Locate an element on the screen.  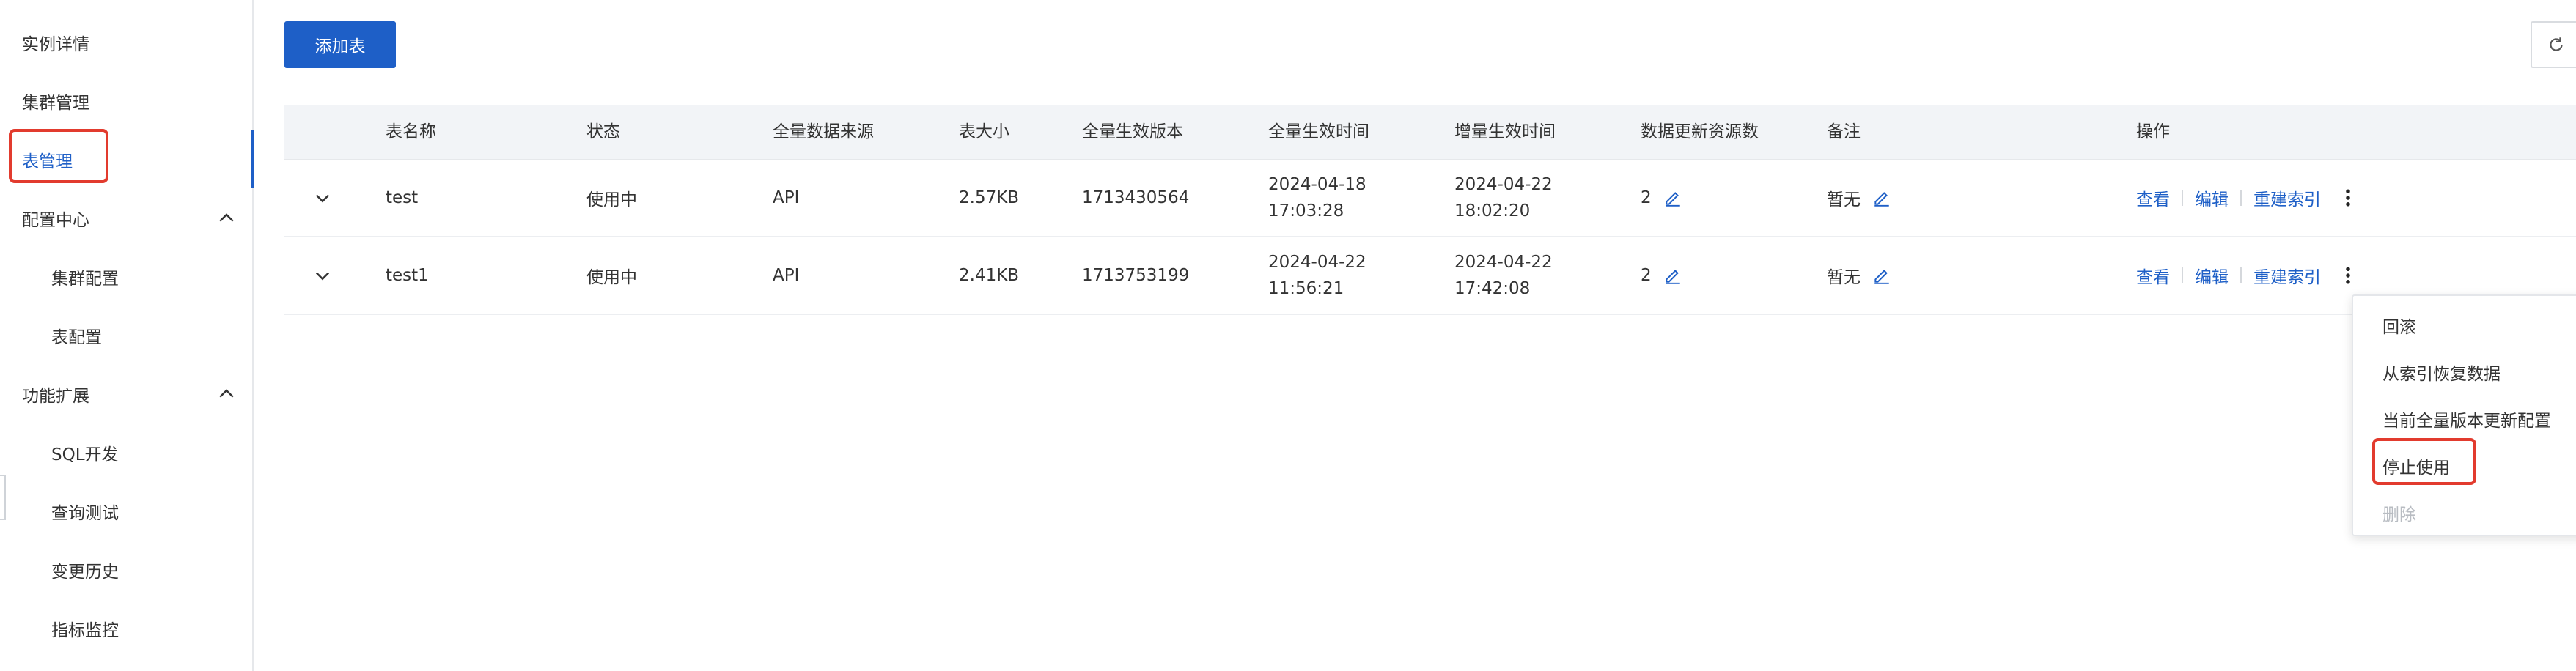
add-table-button: 添加表 is located at coordinates (340, 44).